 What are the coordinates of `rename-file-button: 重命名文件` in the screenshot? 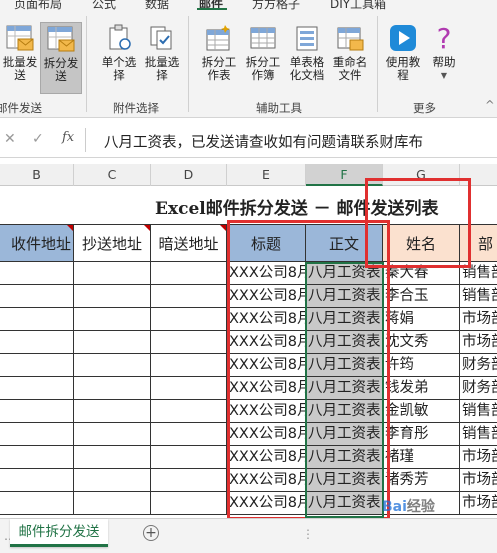 It's located at (350, 53).